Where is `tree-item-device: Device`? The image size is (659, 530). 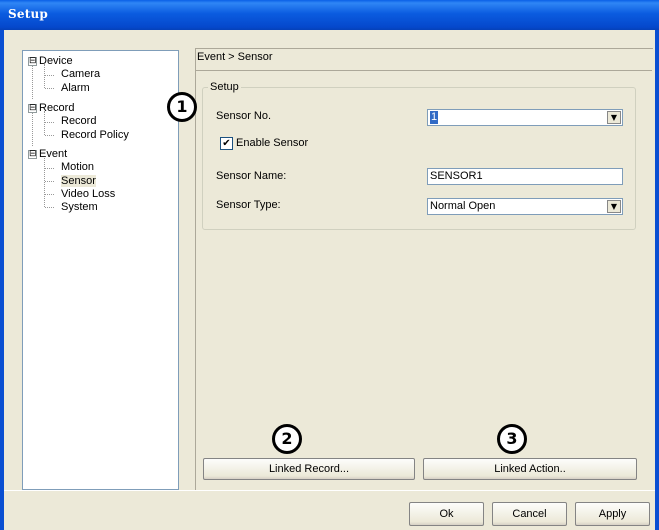
tree-item-device: Device is located at coordinates (56, 61).